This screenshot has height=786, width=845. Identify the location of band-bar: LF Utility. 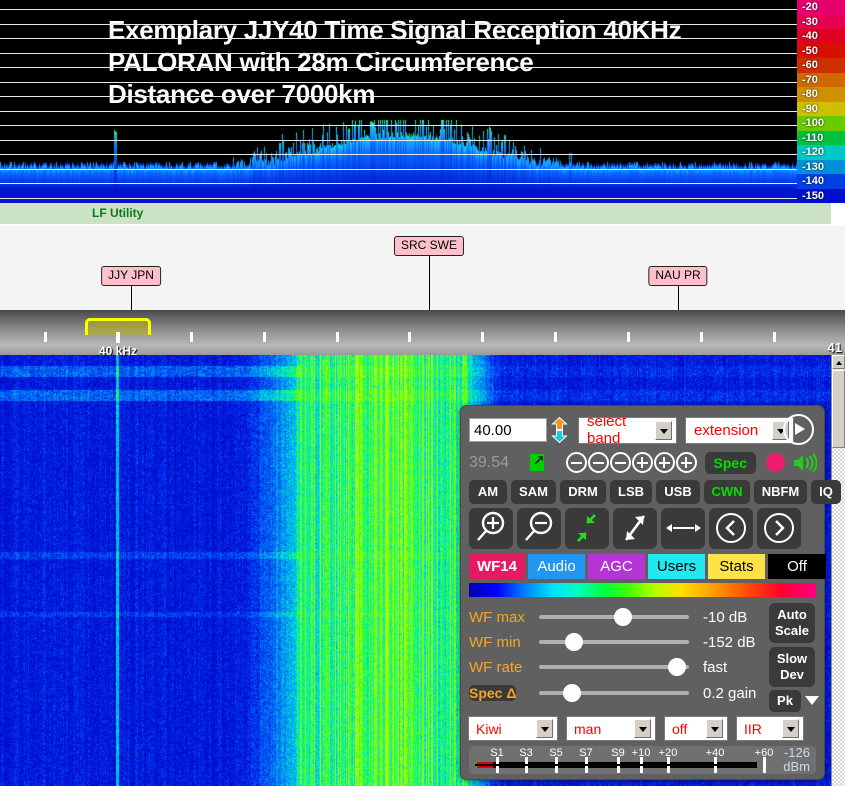
(415, 214).